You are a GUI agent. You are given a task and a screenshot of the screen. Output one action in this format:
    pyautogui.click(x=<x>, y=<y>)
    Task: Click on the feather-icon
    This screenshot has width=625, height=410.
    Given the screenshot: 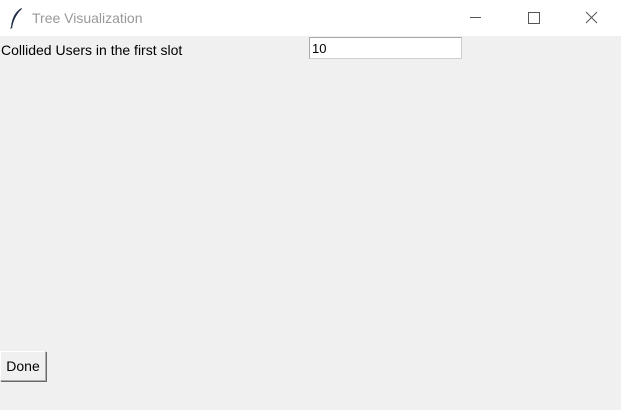 What is the action you would take?
    pyautogui.click(x=16, y=18)
    